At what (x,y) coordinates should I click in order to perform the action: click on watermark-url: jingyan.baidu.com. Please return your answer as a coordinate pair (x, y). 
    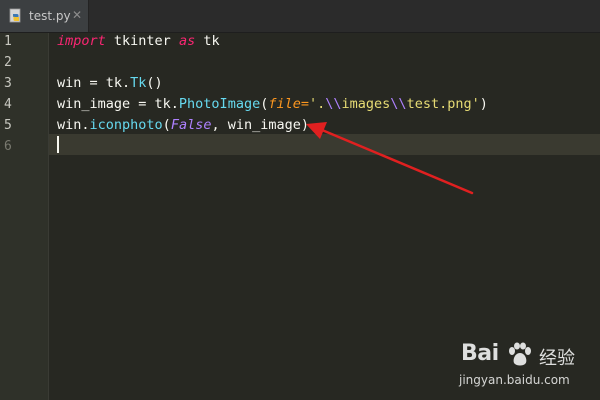
    Looking at the image, I should click on (514, 380).